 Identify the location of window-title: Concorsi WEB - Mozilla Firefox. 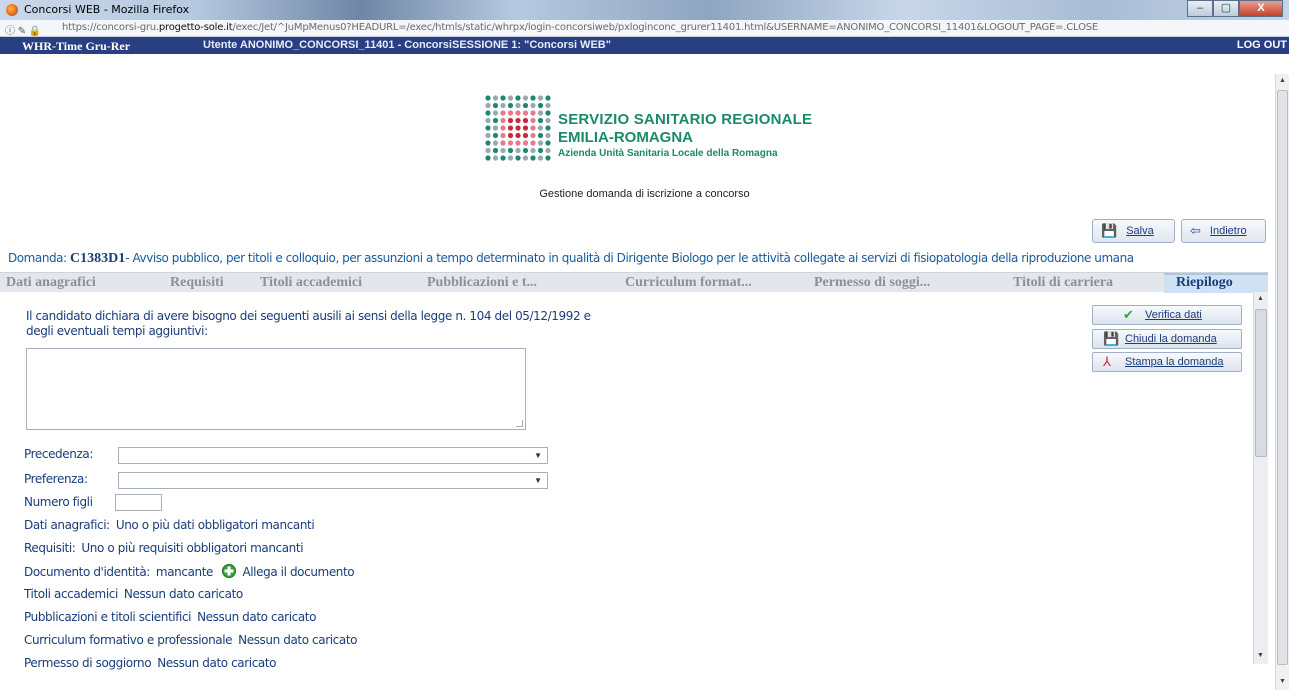
(107, 9).